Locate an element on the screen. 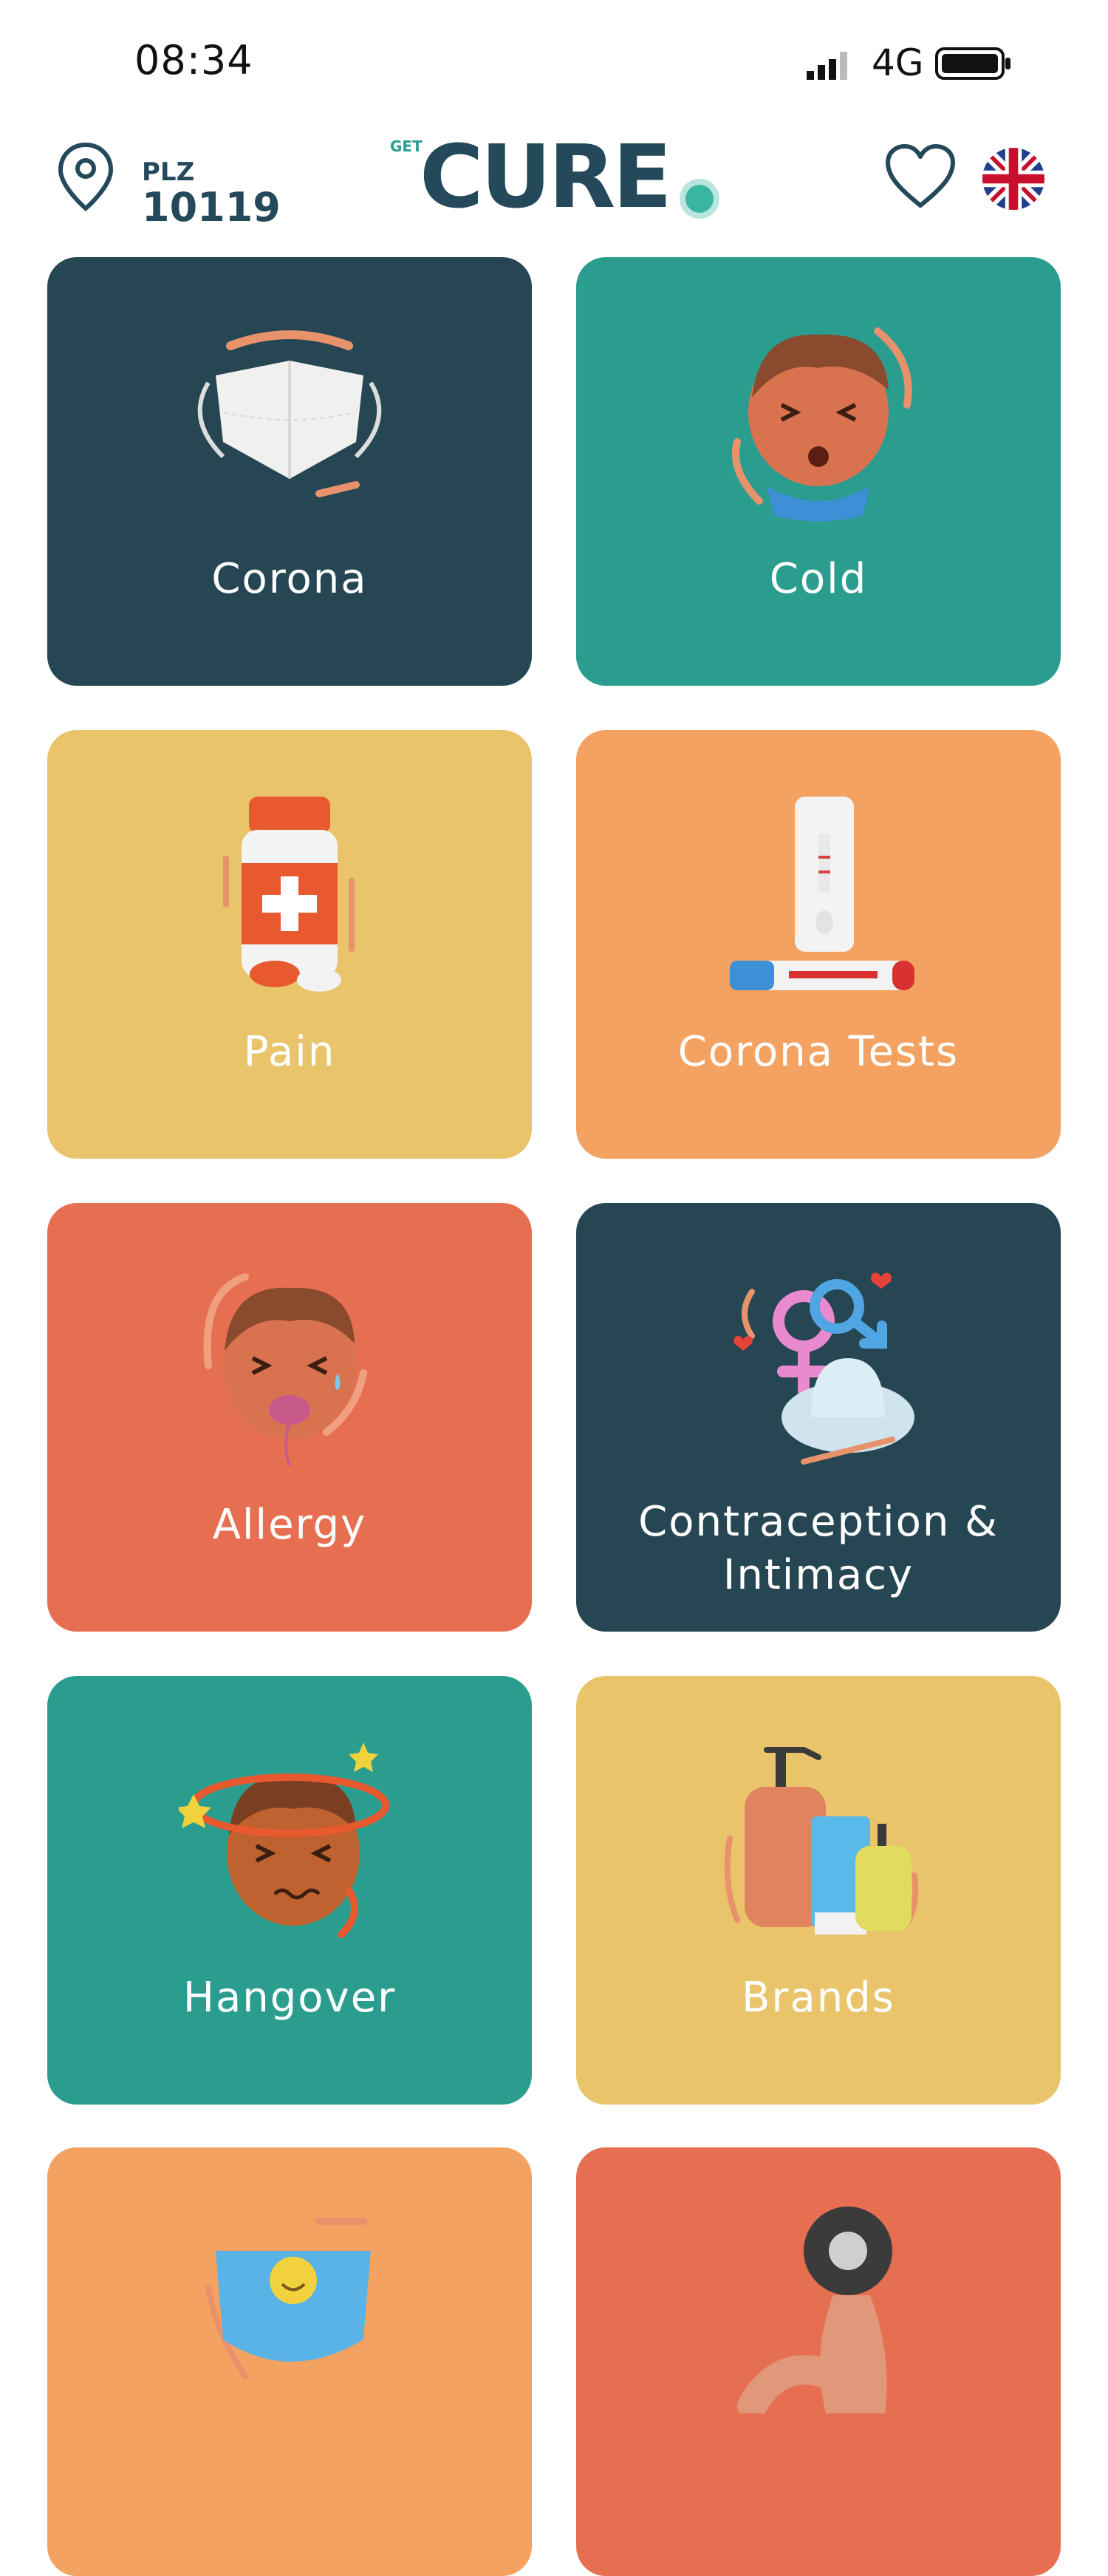  app-header: PLZ 10119 GET CURE is located at coordinates (554, 177).